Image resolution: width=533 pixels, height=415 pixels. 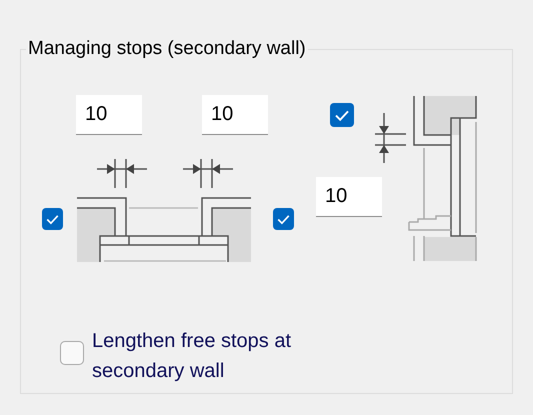 What do you see at coordinates (217, 356) in the screenshot?
I see `checkbox-label: Lengthen free stops at secondary wall` at bounding box center [217, 356].